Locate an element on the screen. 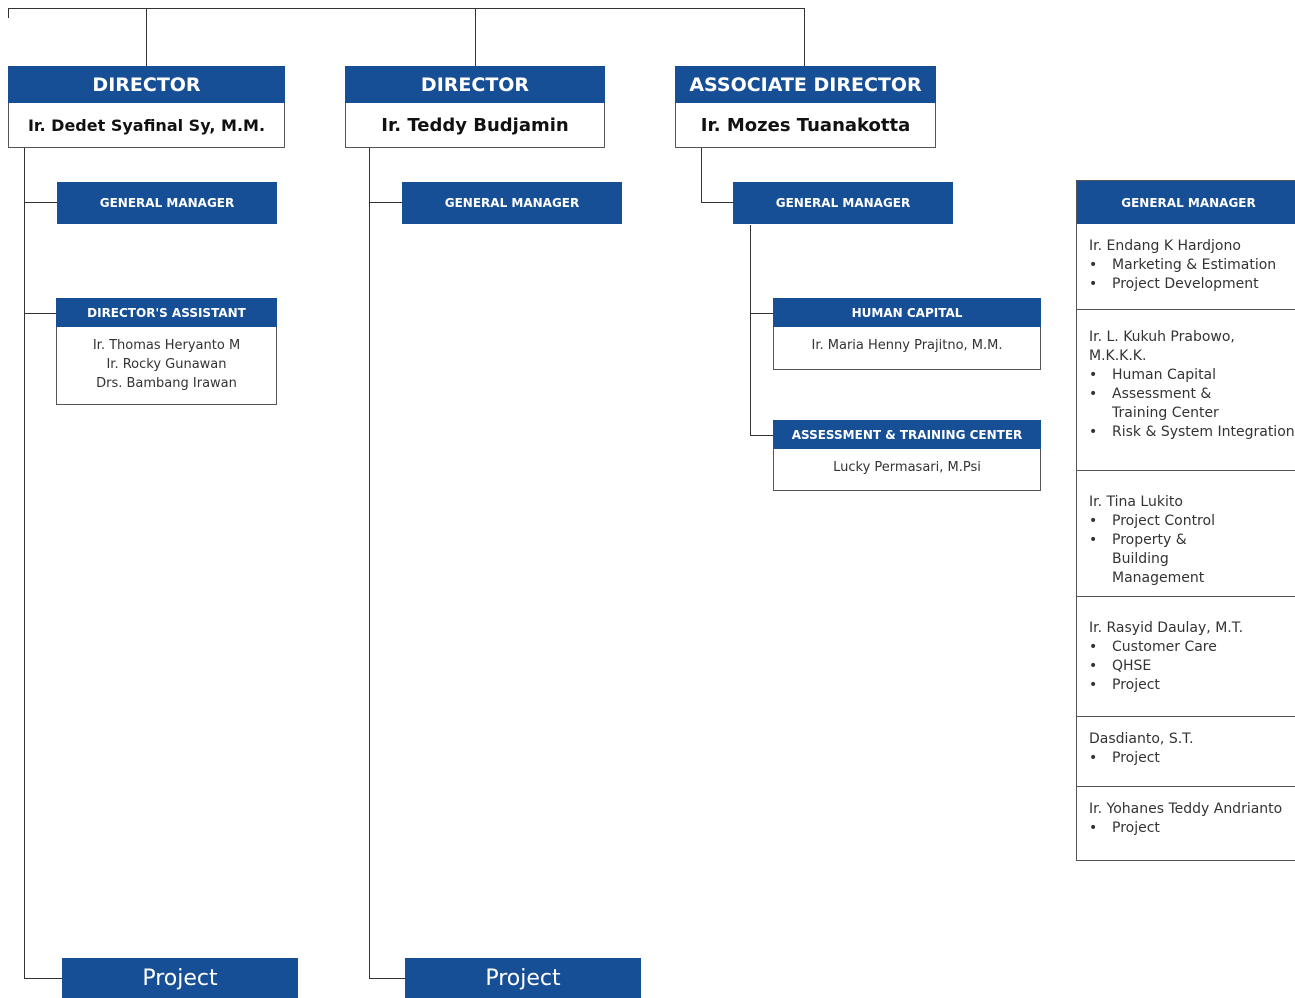 Image resolution: width=1295 pixels, height=998 pixels. director-1-gm-link is located at coordinates (40, 202).